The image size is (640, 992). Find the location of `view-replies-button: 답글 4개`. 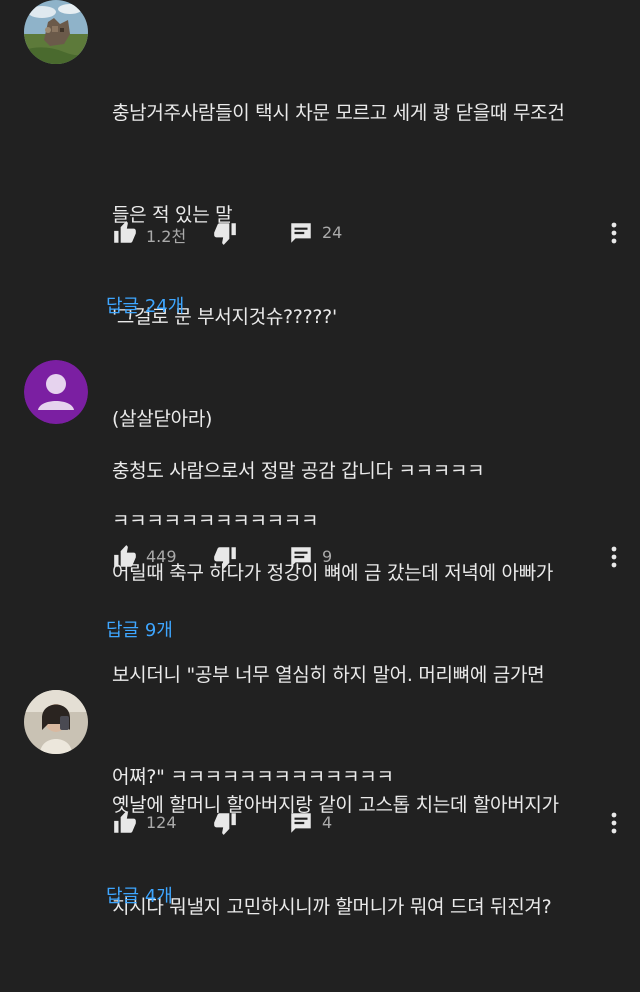

view-replies-button: 답글 4개 is located at coordinates (139, 895).